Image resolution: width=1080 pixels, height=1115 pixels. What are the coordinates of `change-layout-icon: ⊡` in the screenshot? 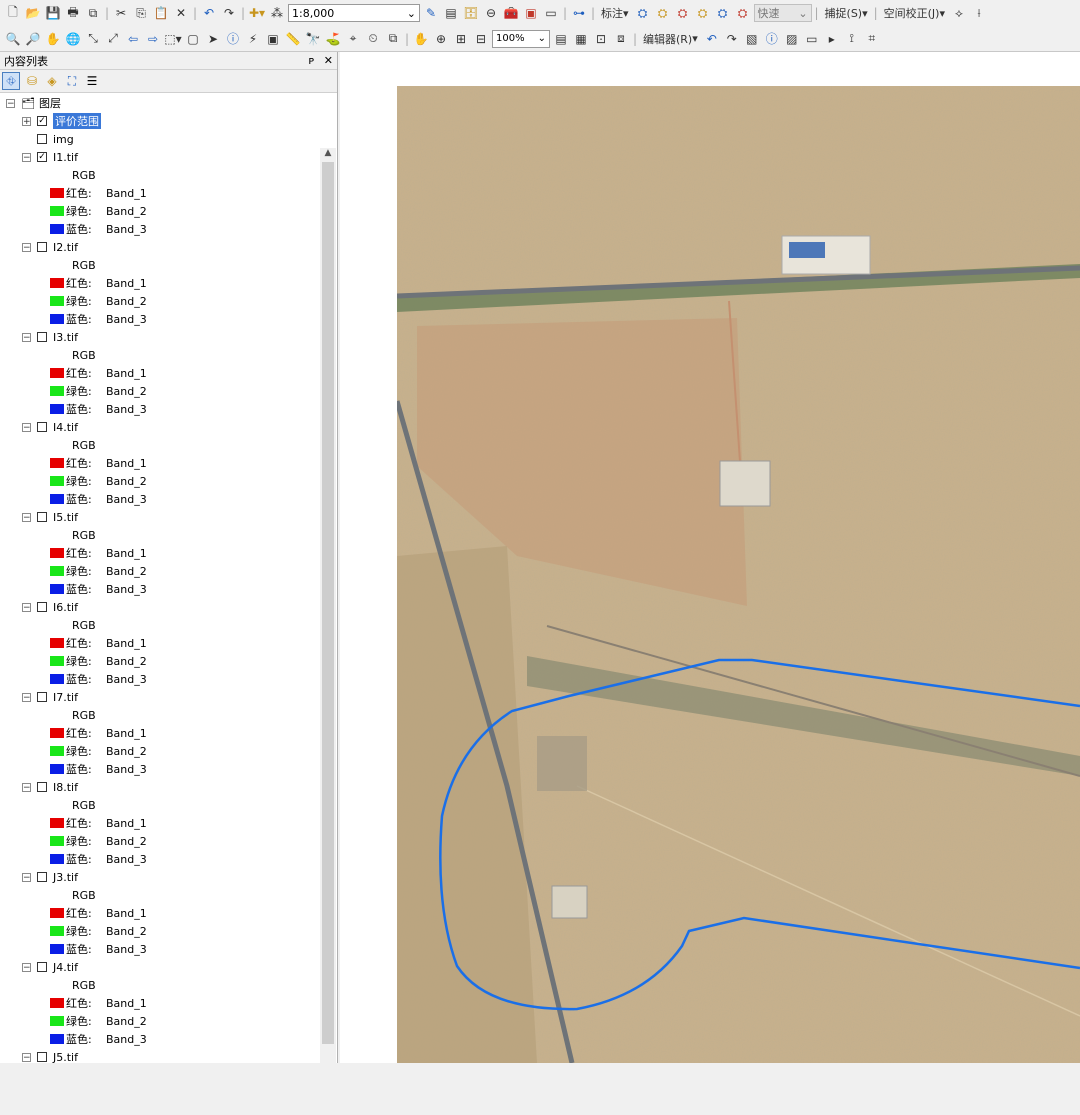 It's located at (601, 39).